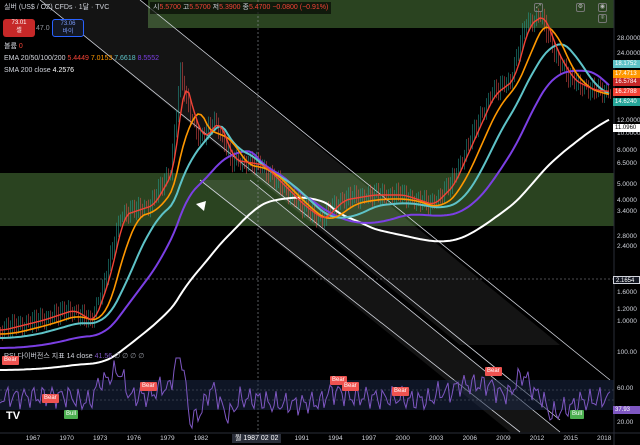 The width and height of the screenshot is (640, 445). Describe the element at coordinates (627, 246) in the screenshot. I see `price-tick: 2.4000` at that location.